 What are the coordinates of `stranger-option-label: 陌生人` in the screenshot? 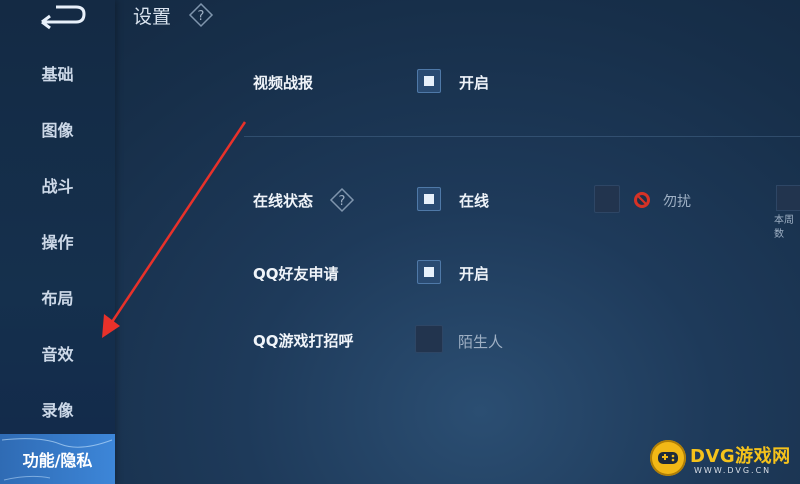 It's located at (481, 342).